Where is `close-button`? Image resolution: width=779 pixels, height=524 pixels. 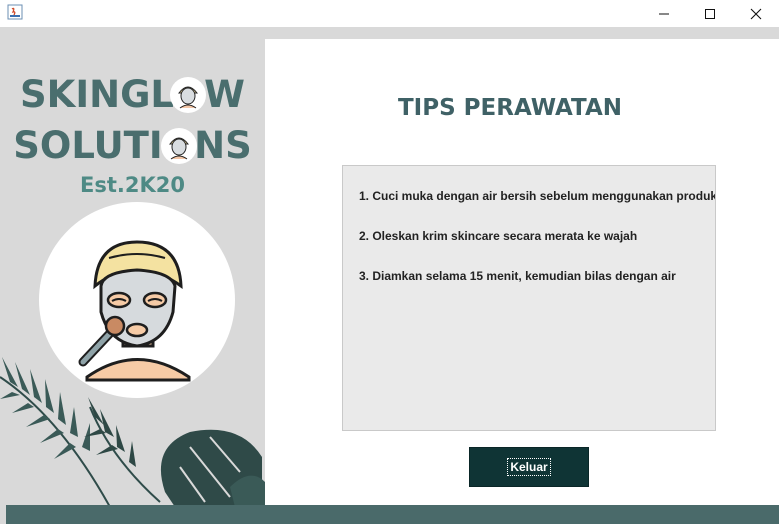 close-button is located at coordinates (756, 13).